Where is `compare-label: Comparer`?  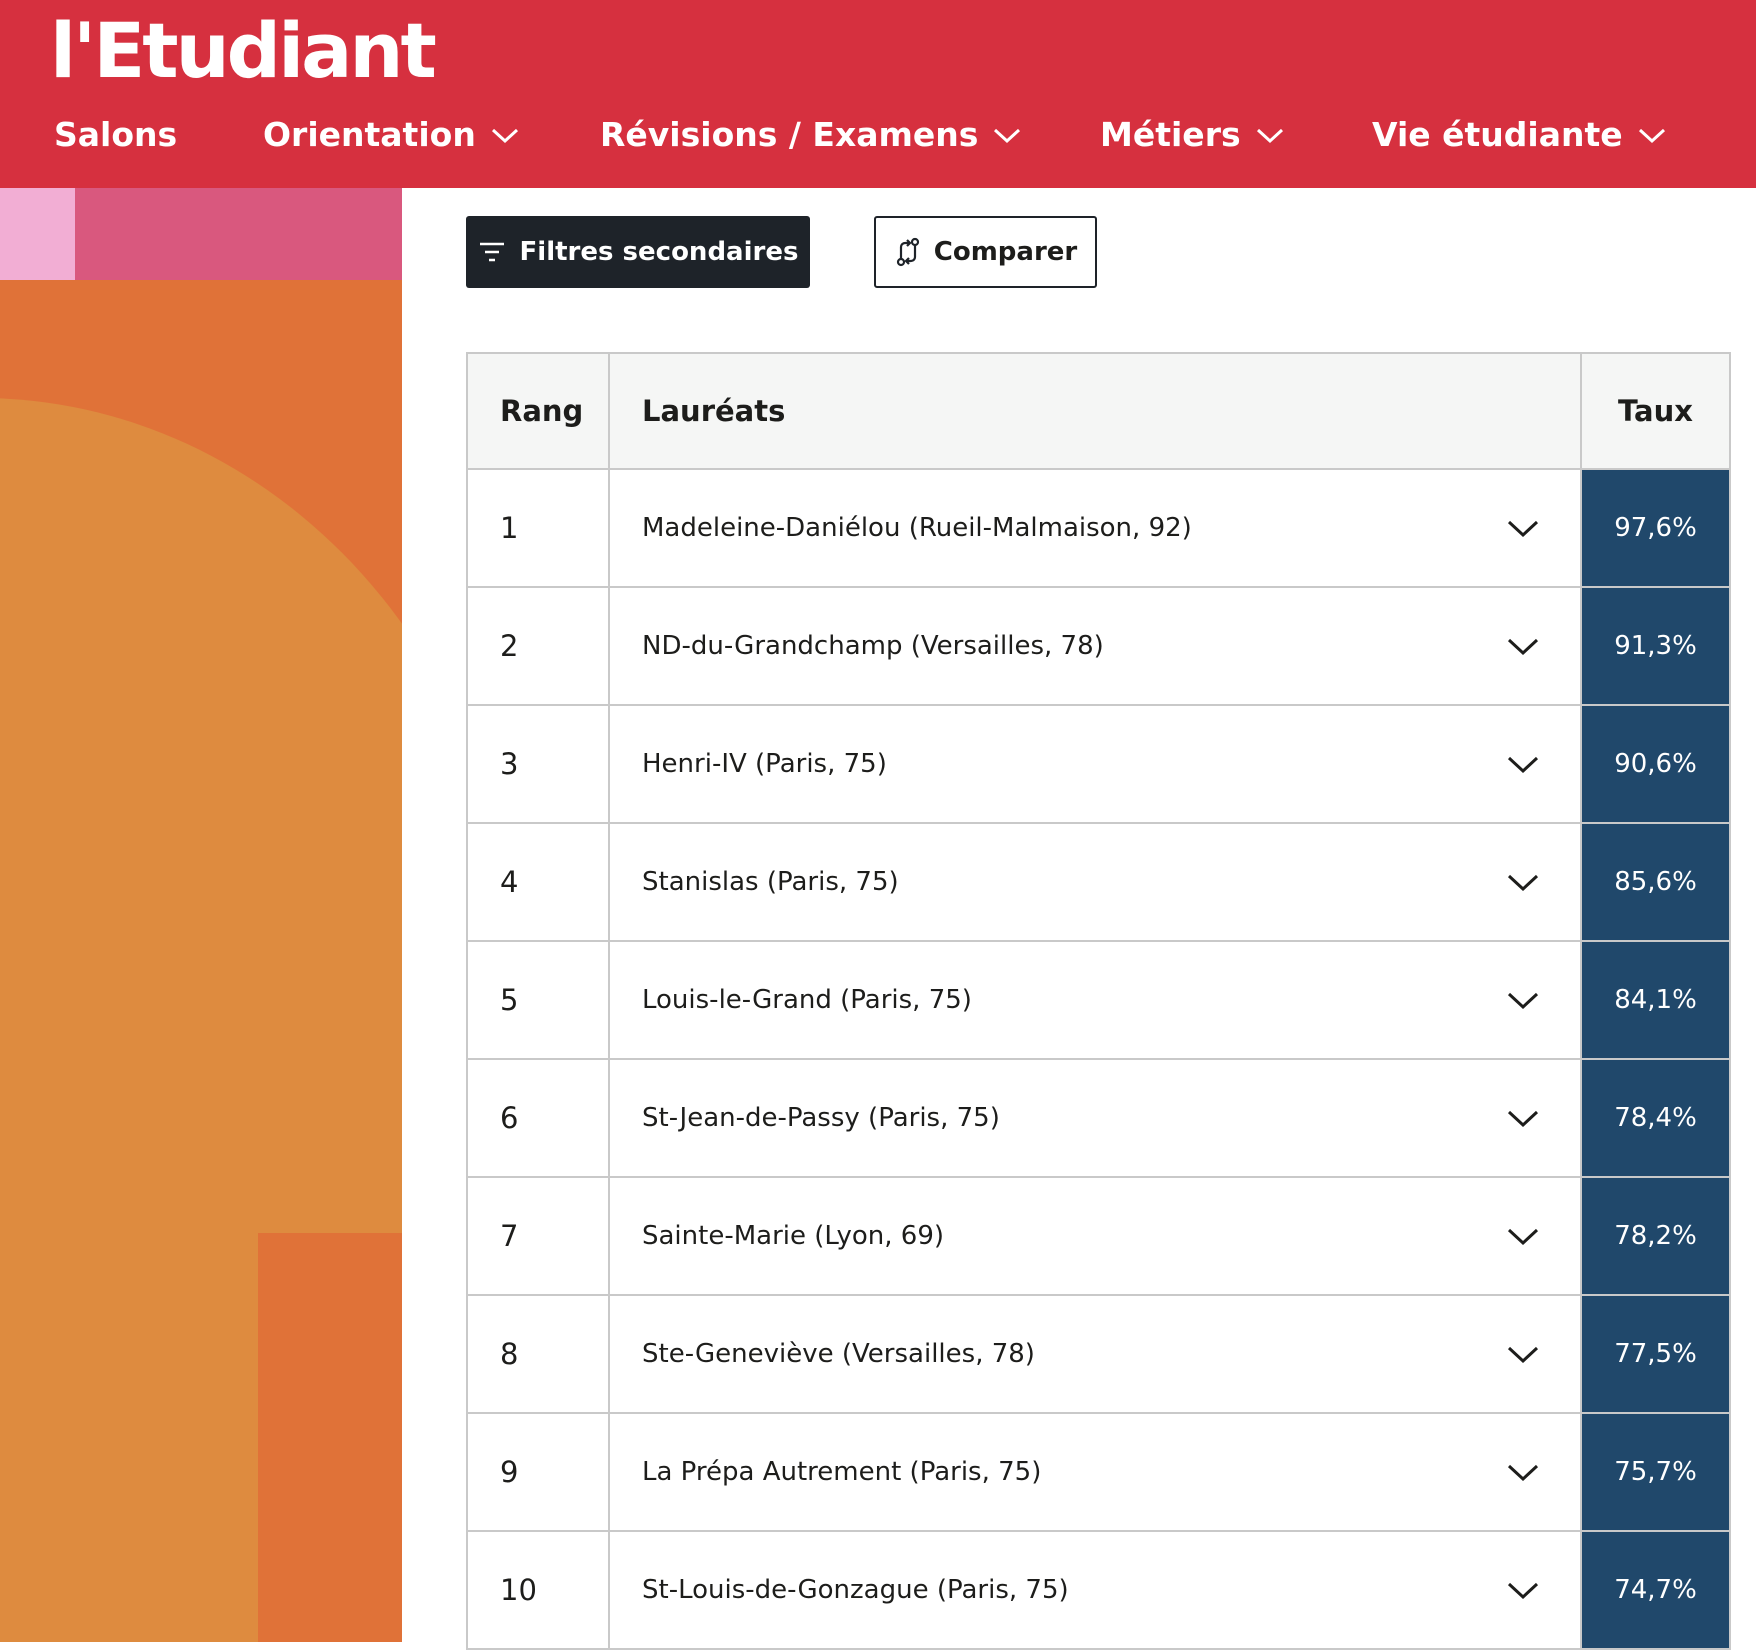 compare-label: Comparer is located at coordinates (1005, 252).